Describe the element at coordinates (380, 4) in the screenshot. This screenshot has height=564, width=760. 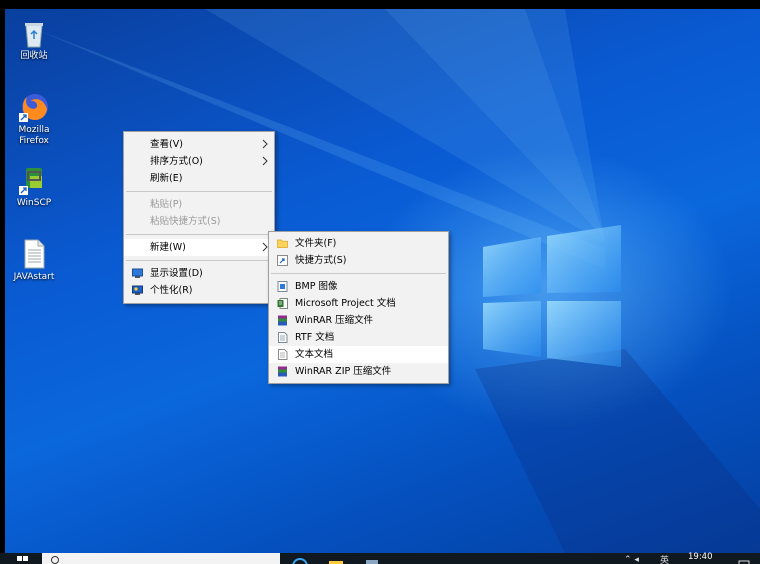
I see `screen-top-border` at that location.